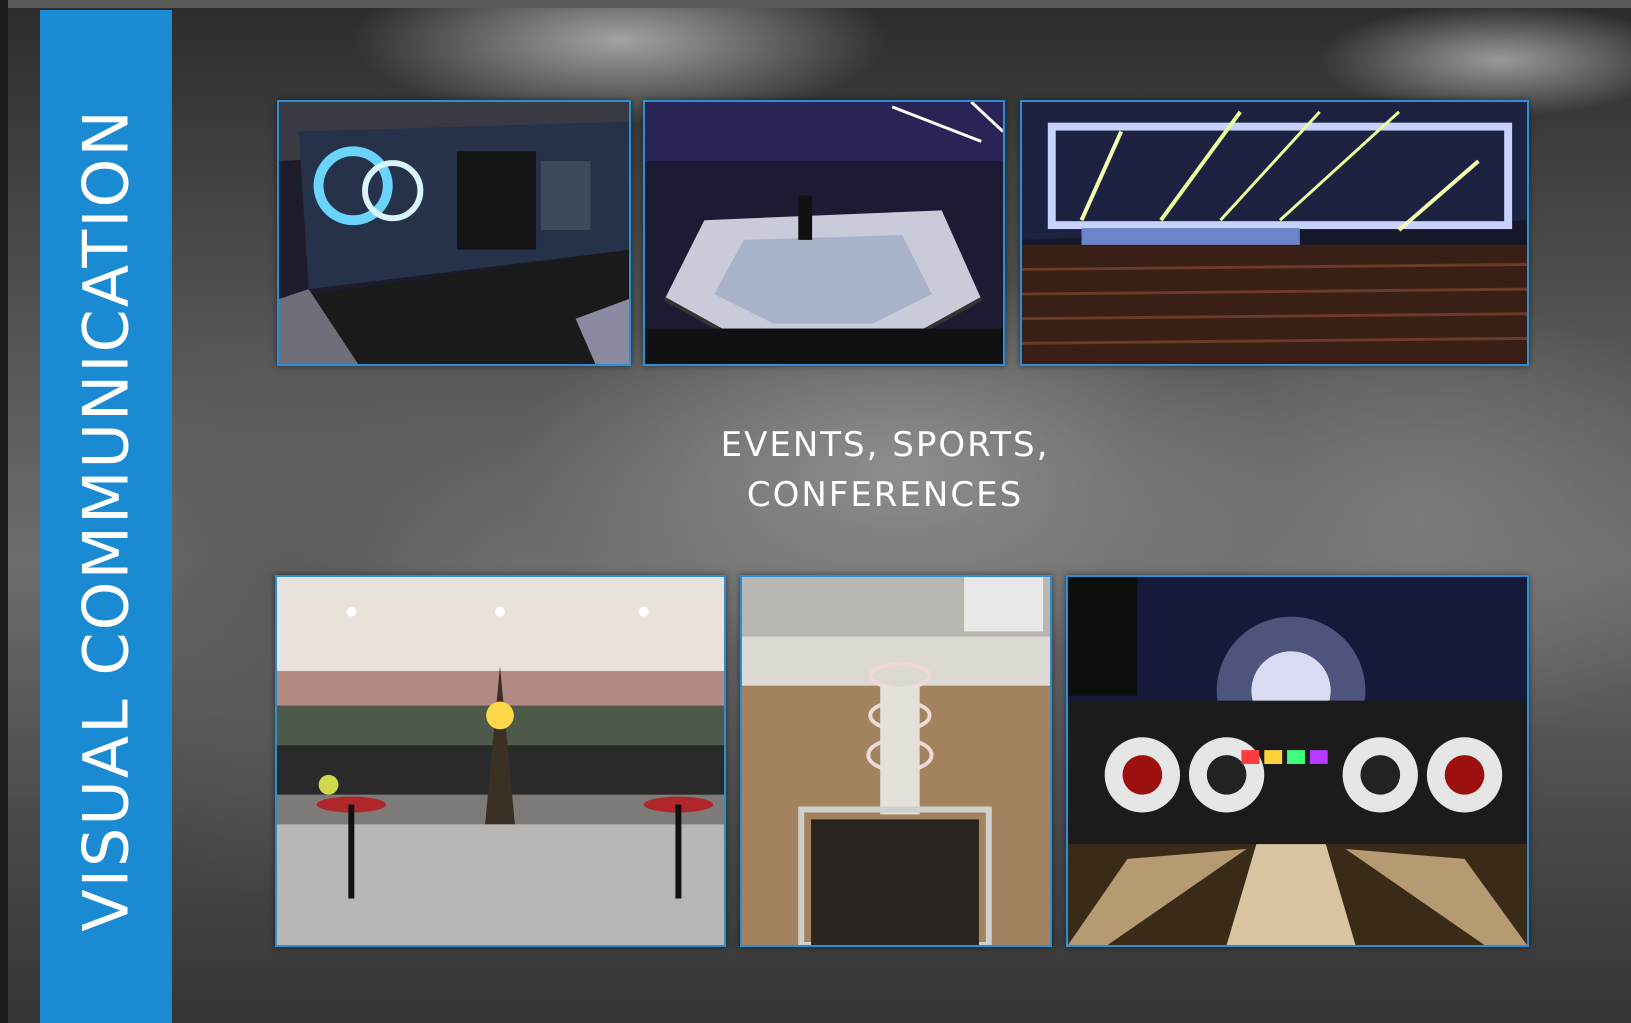  What do you see at coordinates (106, 520) in the screenshot?
I see `side-title: VISUAL COMMUNICATION` at bounding box center [106, 520].